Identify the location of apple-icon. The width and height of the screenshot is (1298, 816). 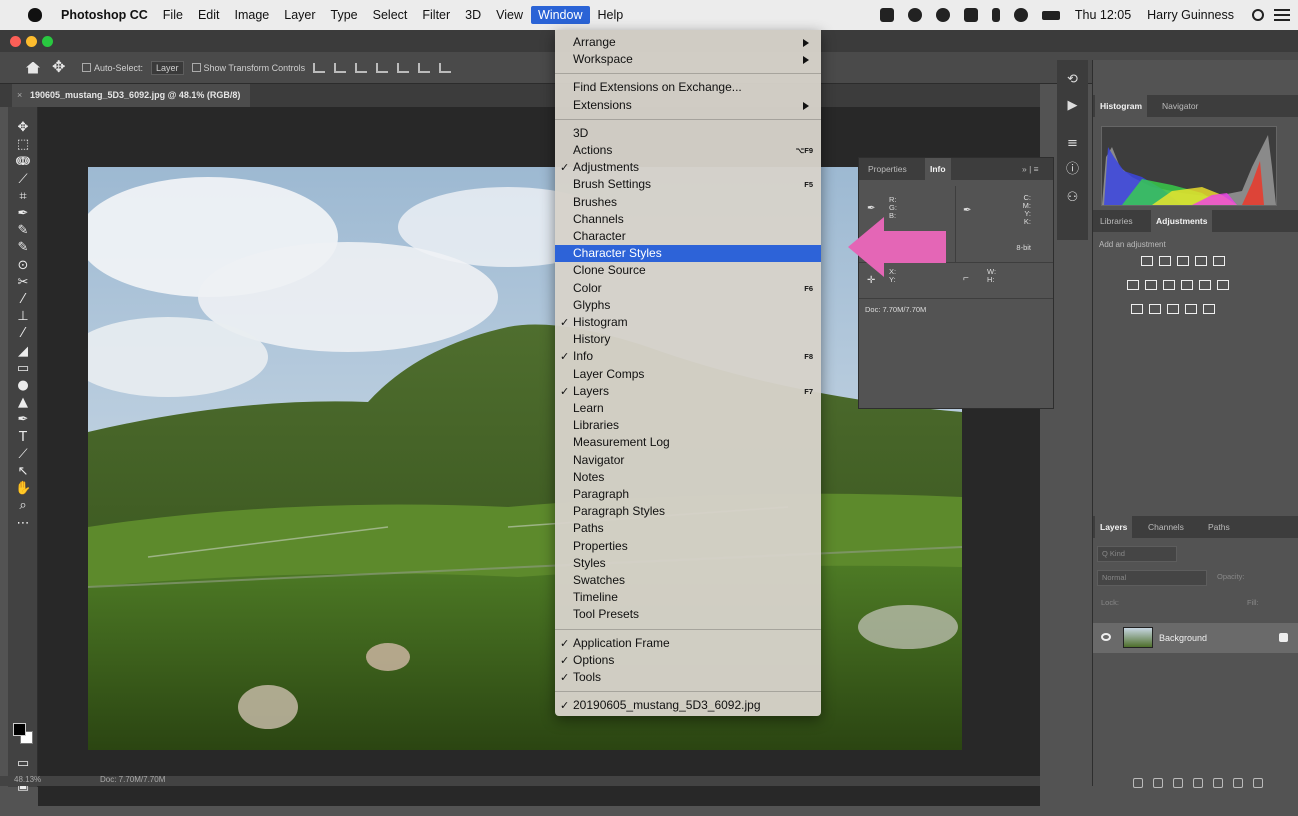
(35, 15).